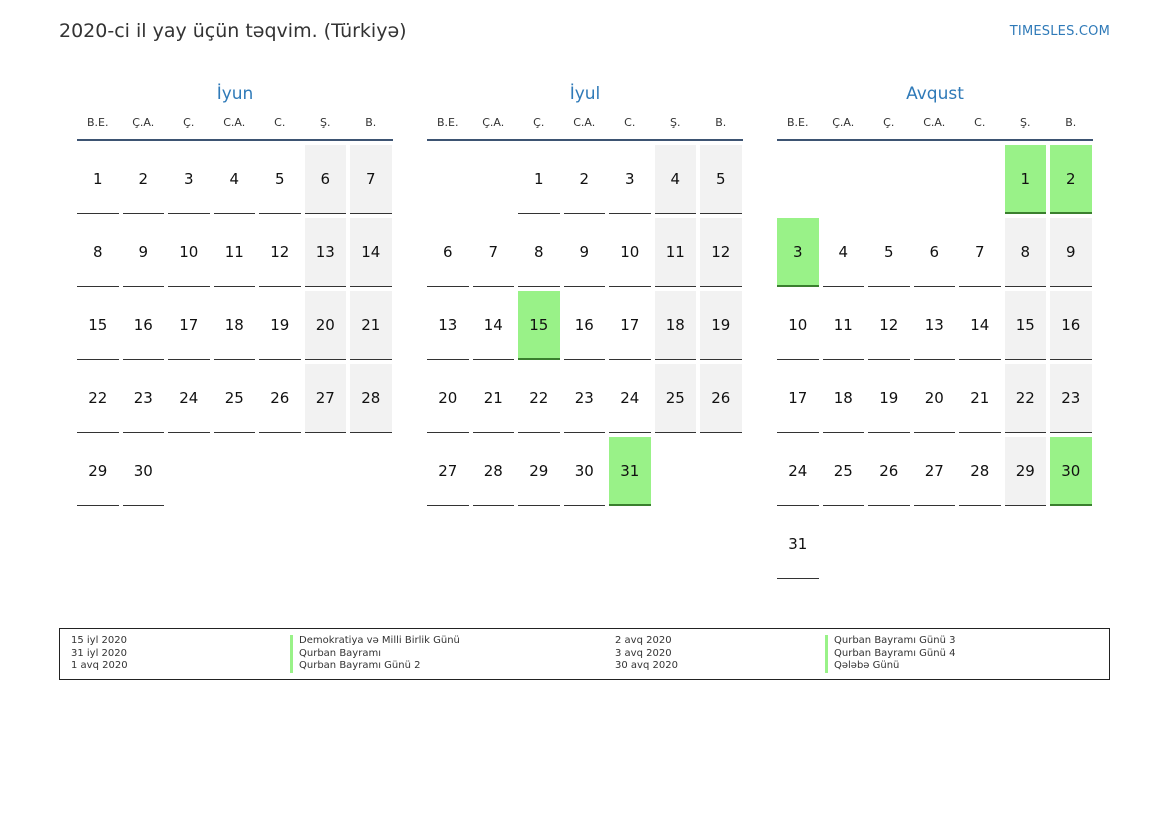 Image resolution: width=1169 pixels, height=827 pixels. I want to click on holiday-day-cell: 15, so click(539, 325).